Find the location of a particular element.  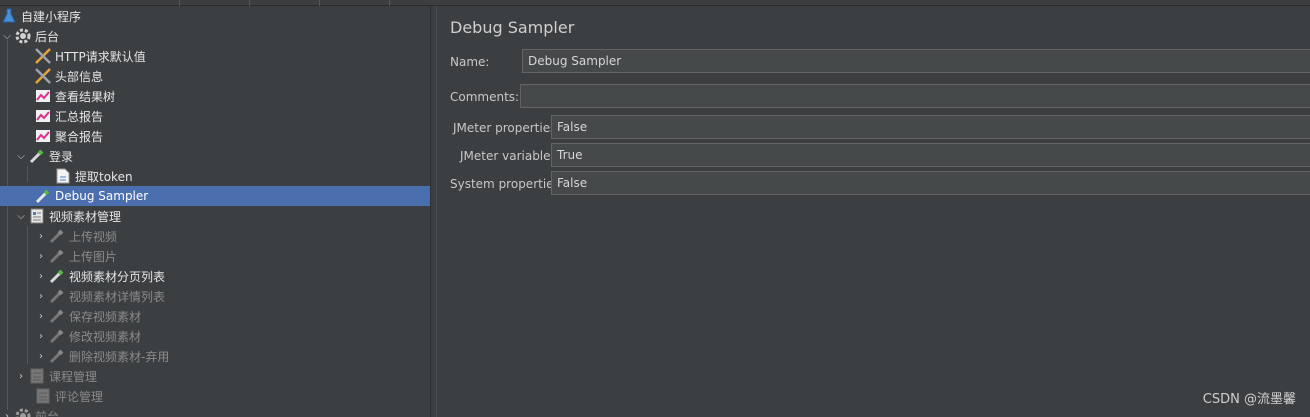

splitter-line is located at coordinates (436, 211).